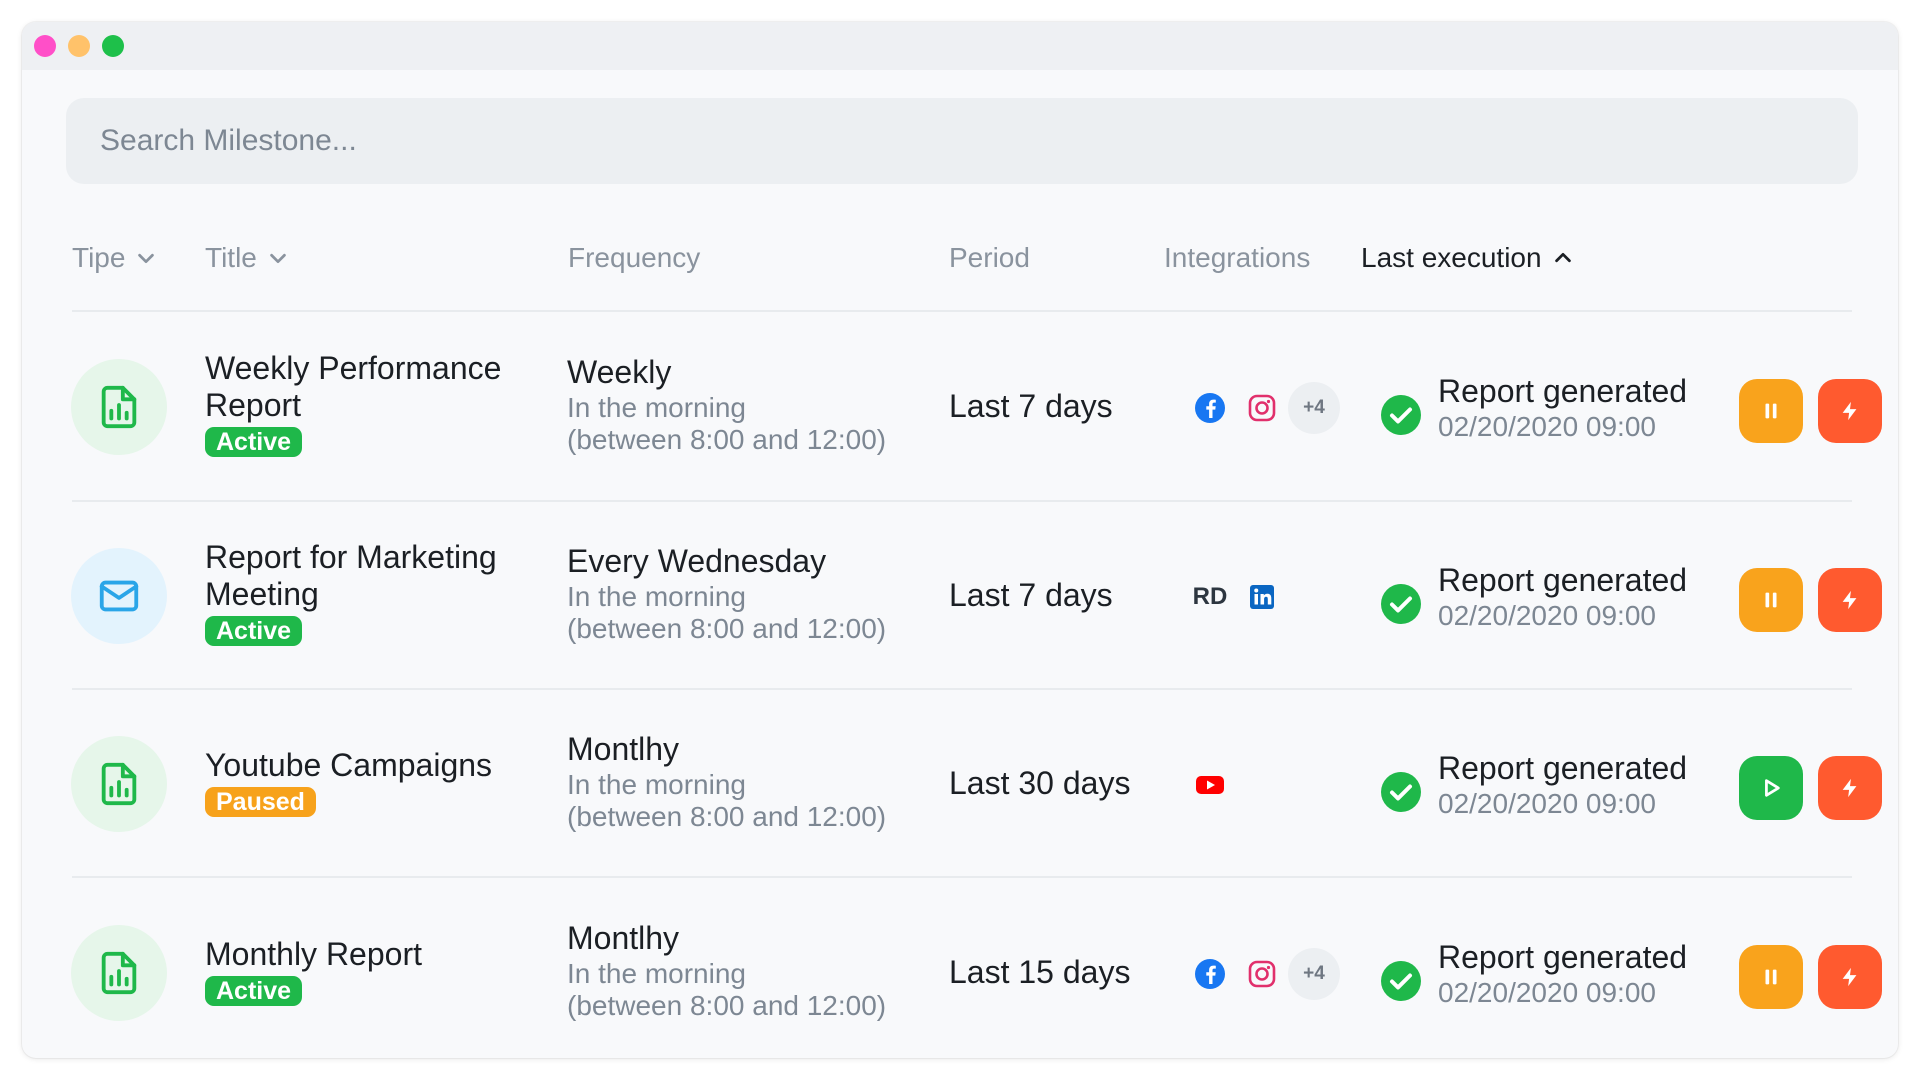 The image size is (1920, 1080). I want to click on column-header-type: Tipe, so click(114, 258).